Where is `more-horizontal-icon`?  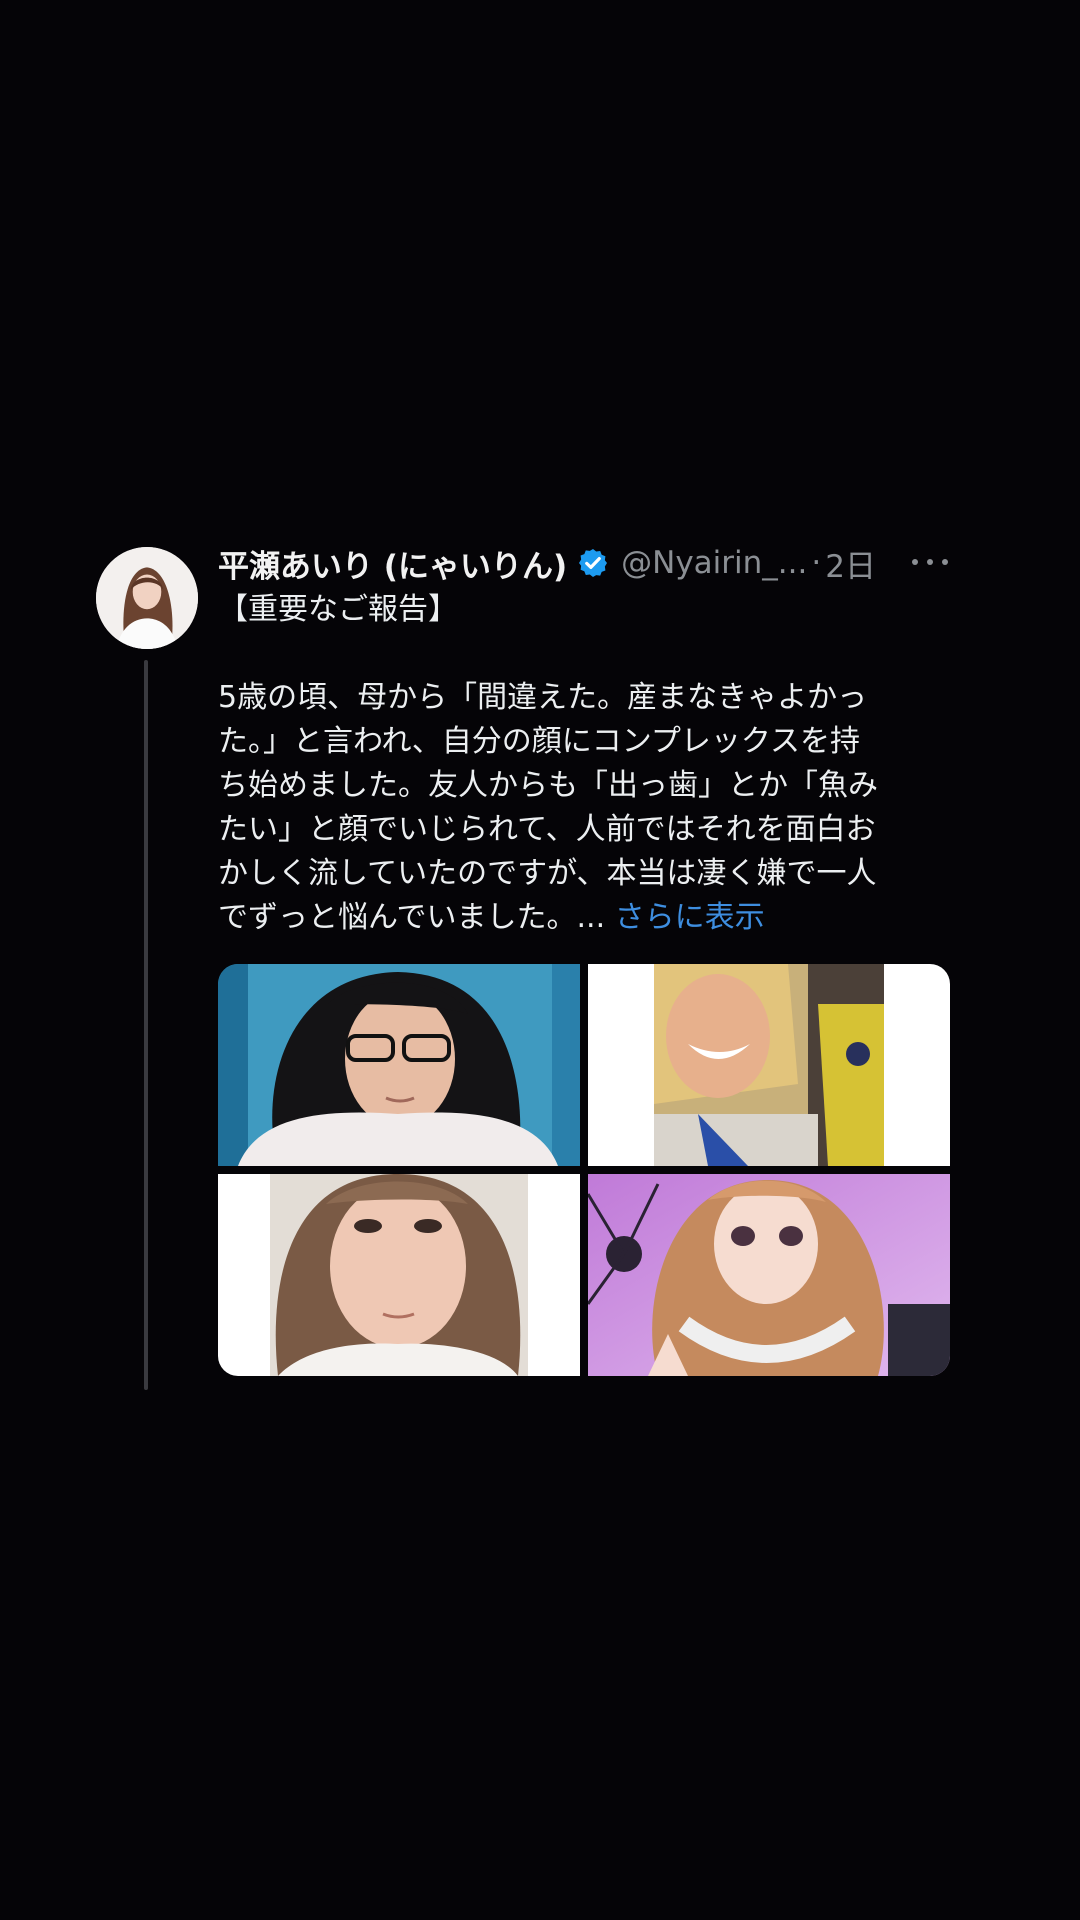
more-horizontal-icon is located at coordinates (930, 562).